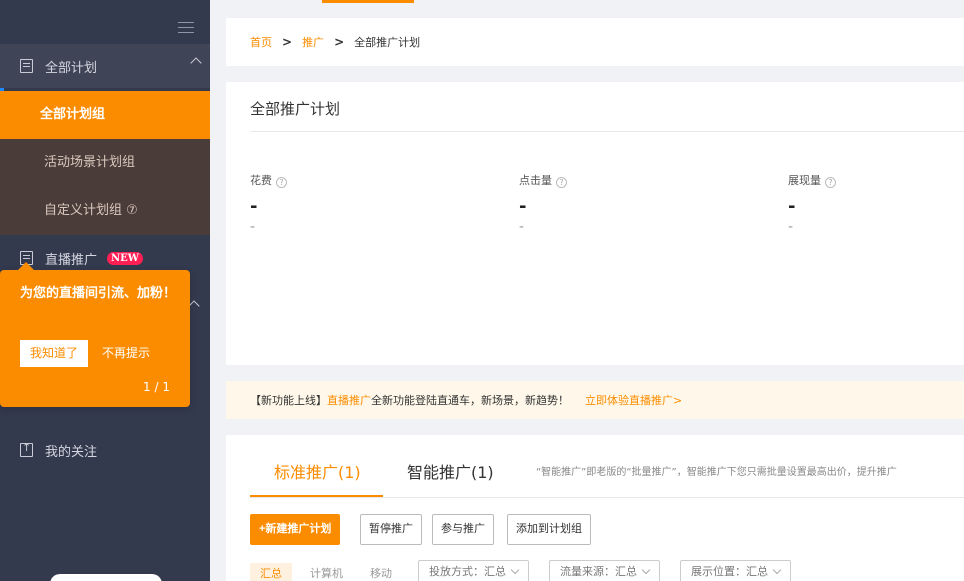  What do you see at coordinates (381, 572) in the screenshot?
I see `device-filter-mobile: 移动` at bounding box center [381, 572].